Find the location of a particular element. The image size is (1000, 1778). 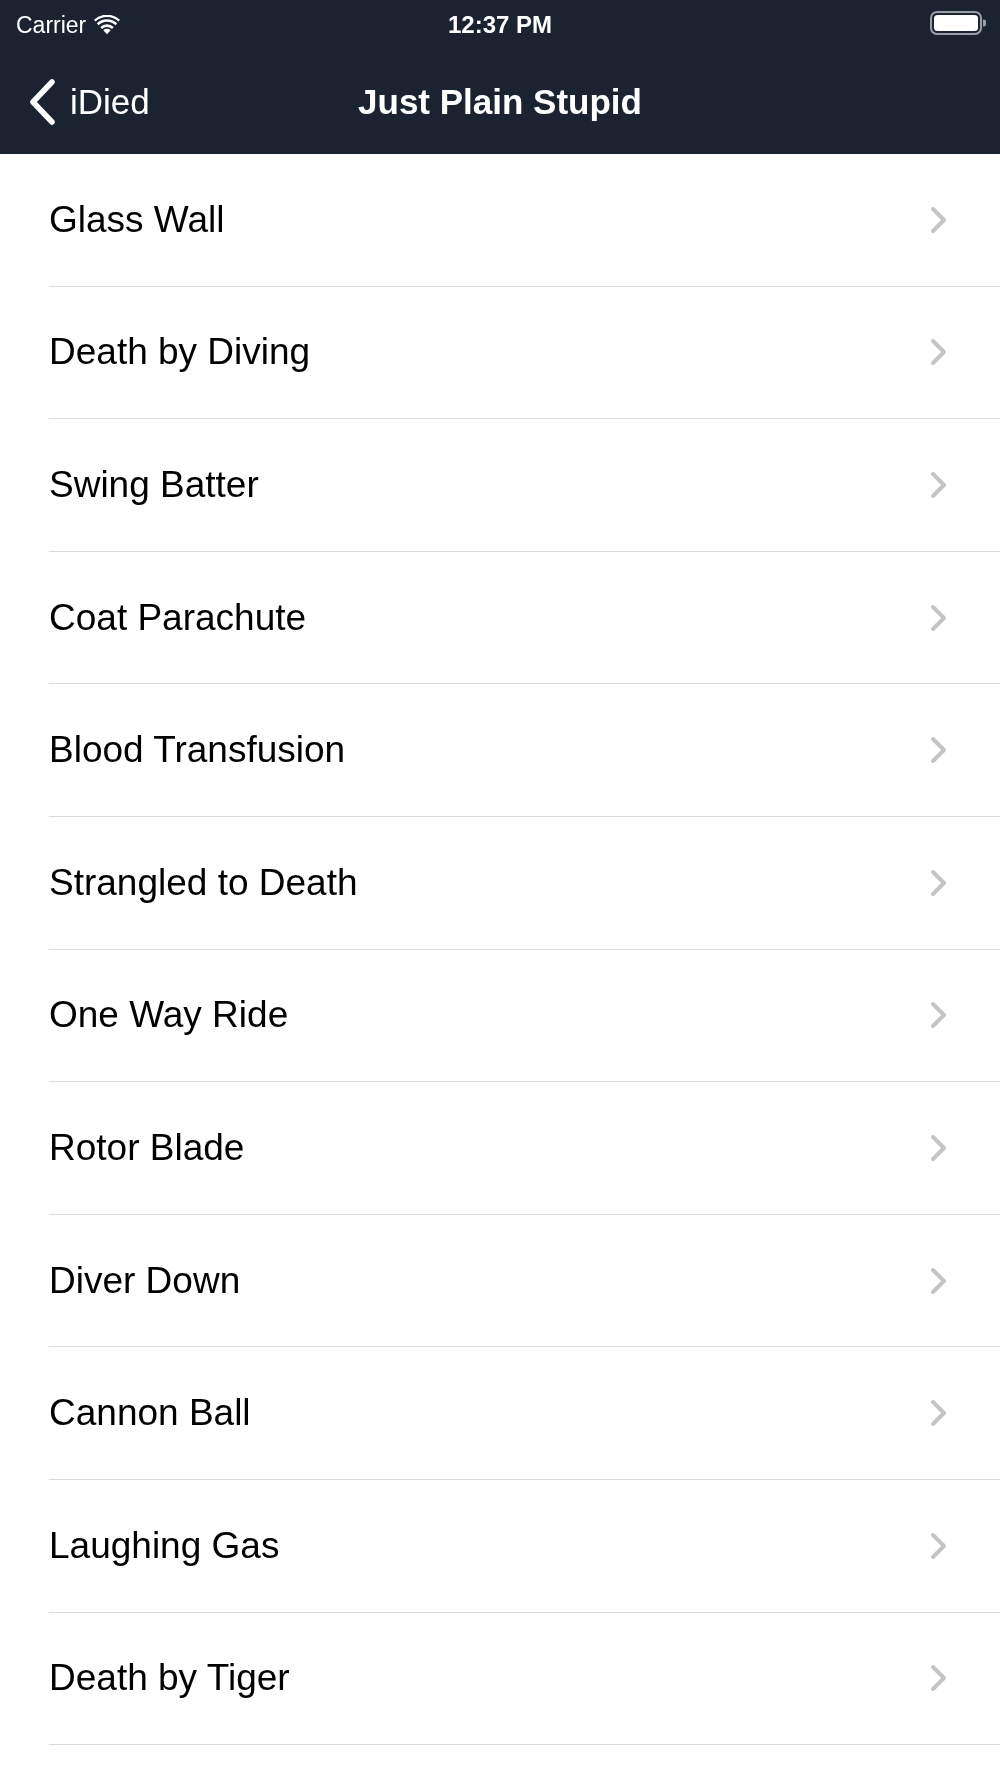

list-row: Strangled to Death is located at coordinates (524, 883).